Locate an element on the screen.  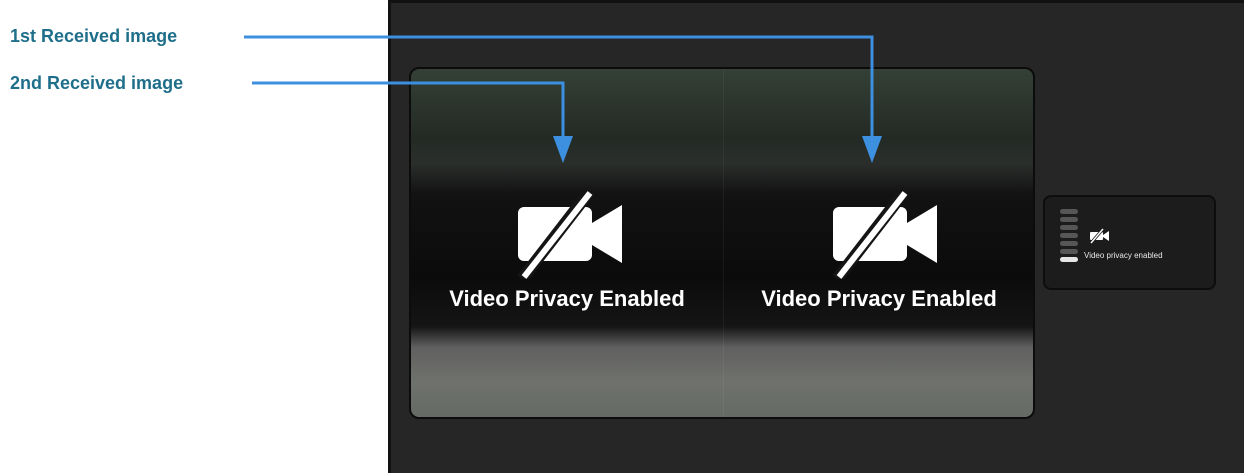
callout-arrows is located at coordinates (563, 99).